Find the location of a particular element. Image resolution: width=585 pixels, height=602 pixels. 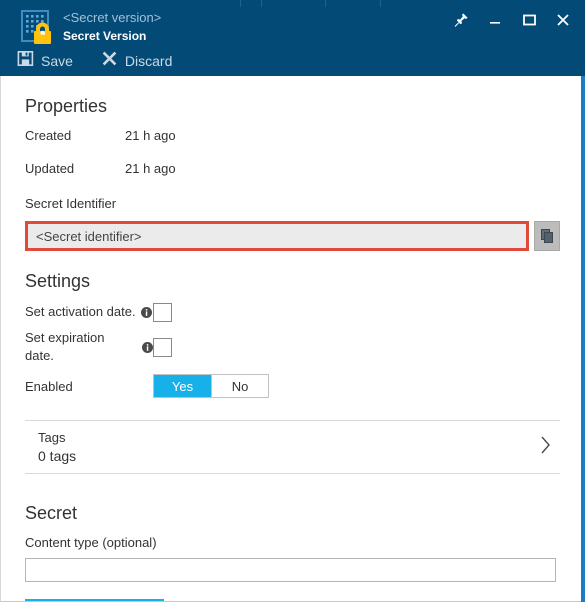

close-button is located at coordinates (563, 20).